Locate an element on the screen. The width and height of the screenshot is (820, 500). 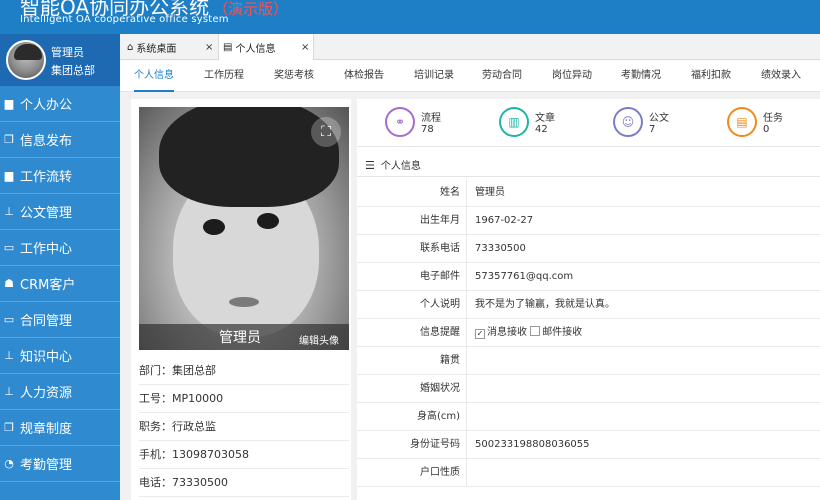
message-receive-label: 消息接收 is located at coordinates (507, 332).